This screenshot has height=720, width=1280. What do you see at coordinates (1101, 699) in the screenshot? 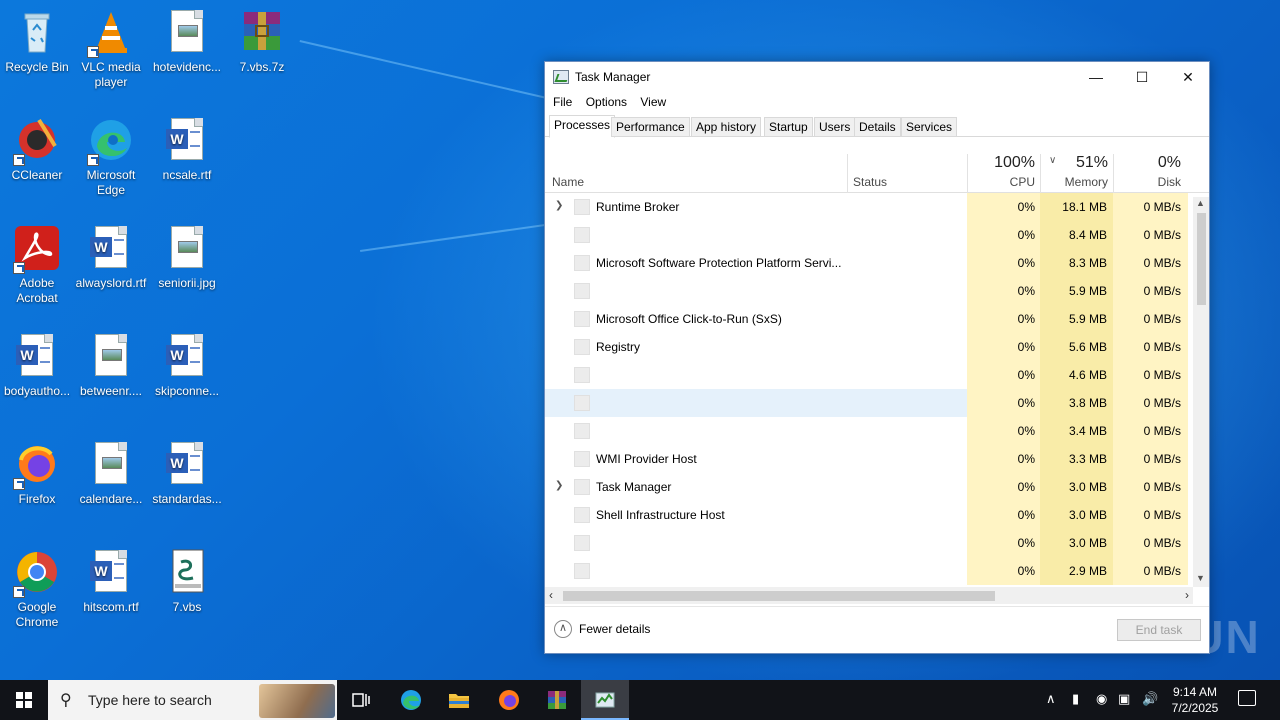
I see `webcam-icon: ◉` at bounding box center [1101, 699].